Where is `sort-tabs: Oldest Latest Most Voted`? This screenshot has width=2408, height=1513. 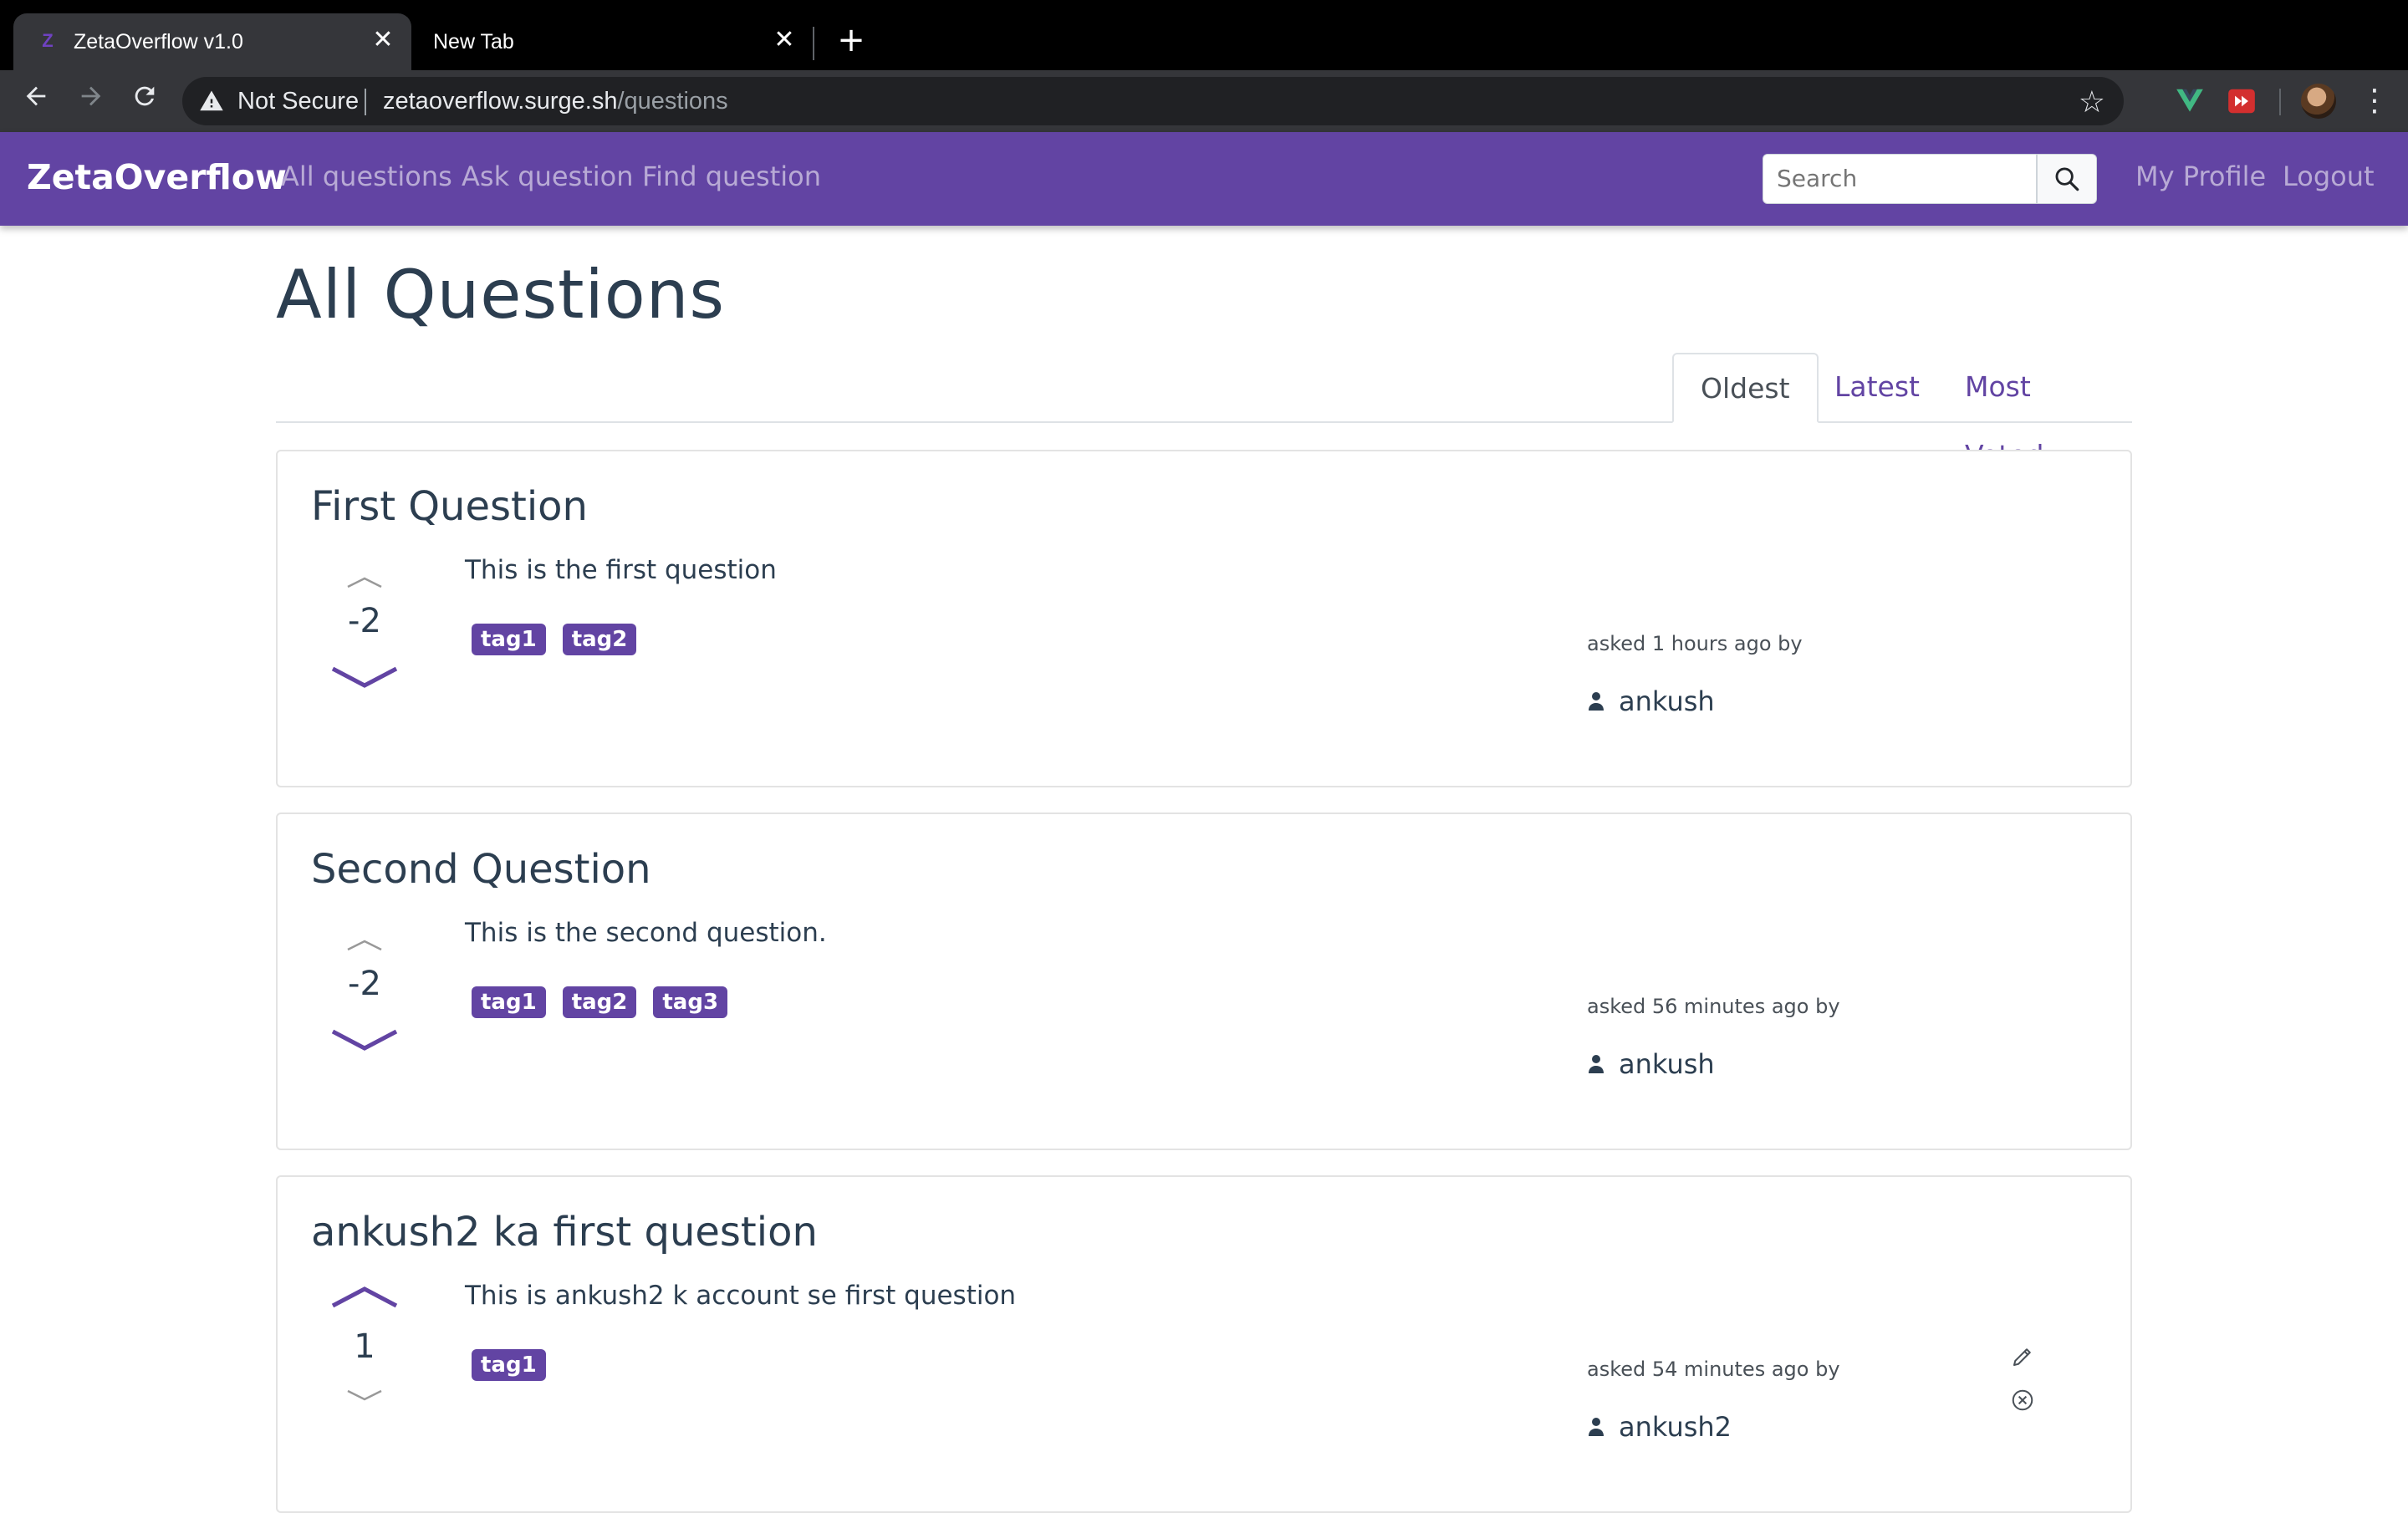
sort-tabs: Oldest Latest Most Voted is located at coordinates (1204, 412).